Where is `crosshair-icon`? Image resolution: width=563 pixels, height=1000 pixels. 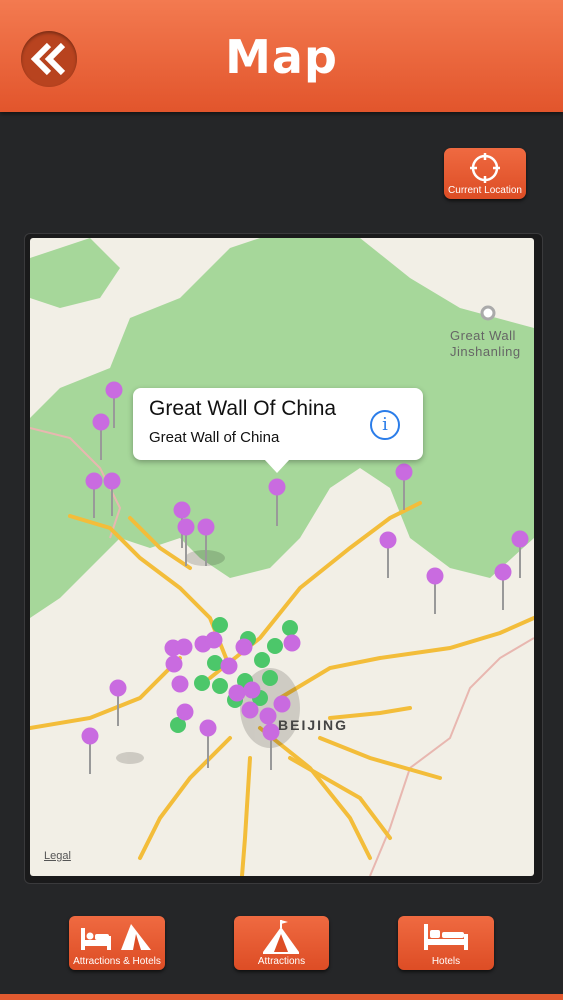
crosshair-icon is located at coordinates (485, 168).